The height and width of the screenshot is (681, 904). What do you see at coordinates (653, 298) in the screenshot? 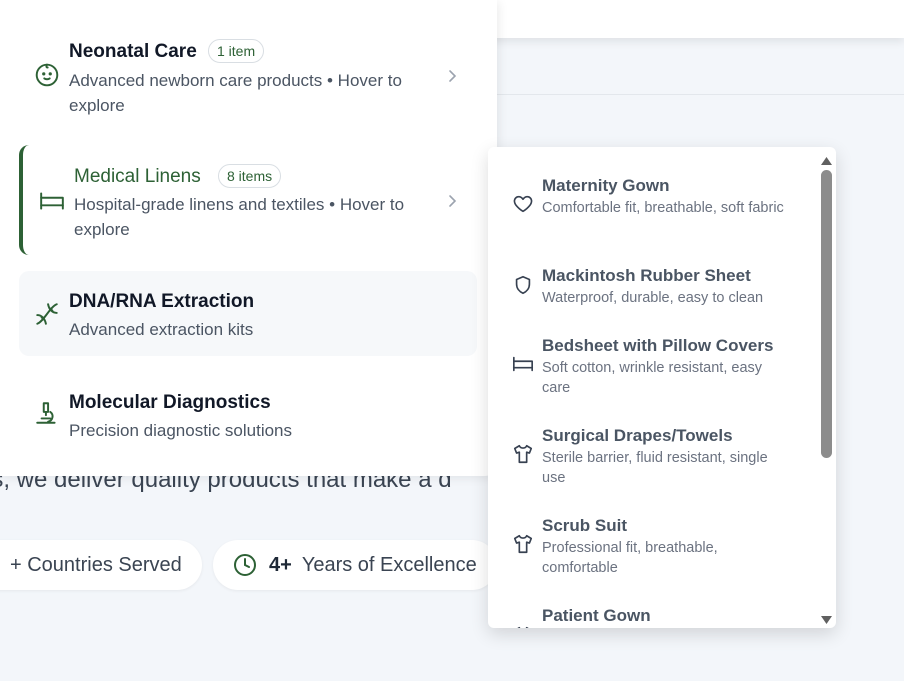
I see `submenu-item-description: Waterproof, durable, easy to clean` at bounding box center [653, 298].